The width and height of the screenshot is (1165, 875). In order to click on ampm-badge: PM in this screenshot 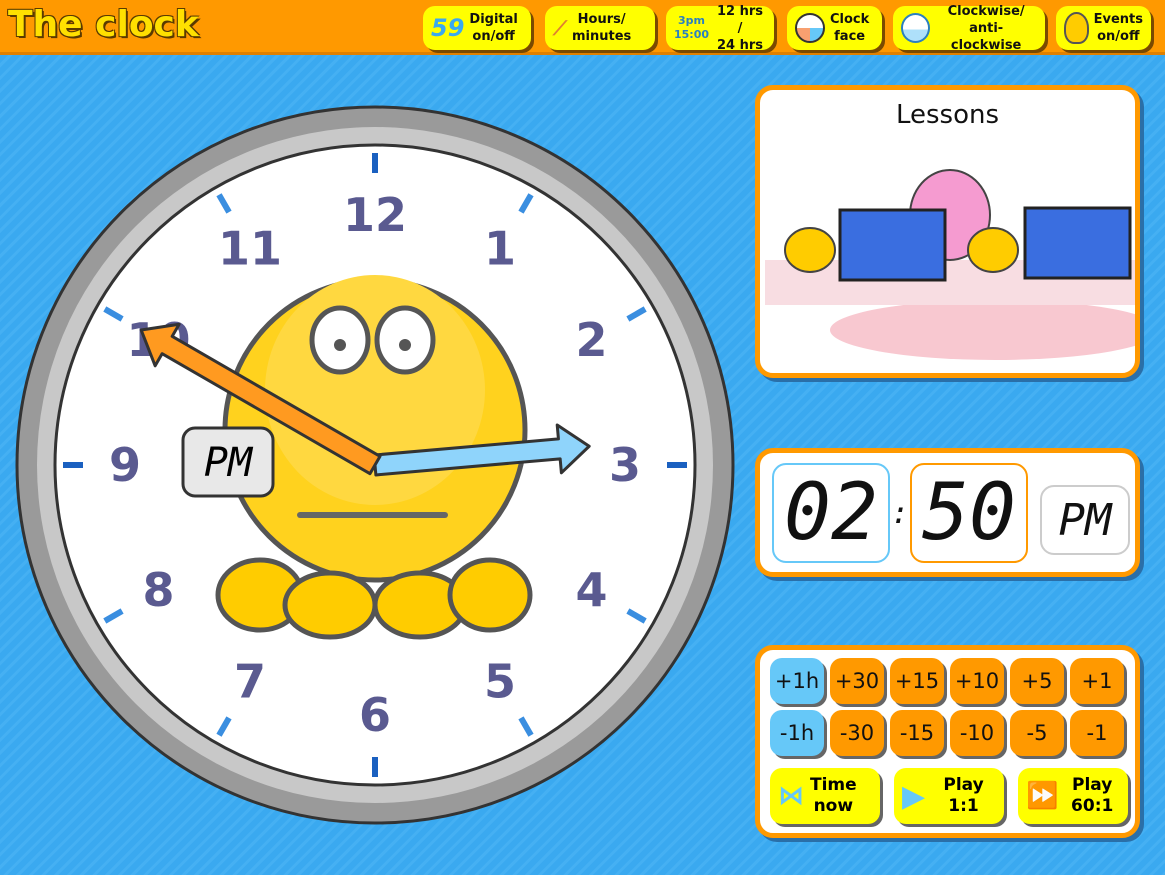, I will do `click(228, 462)`.